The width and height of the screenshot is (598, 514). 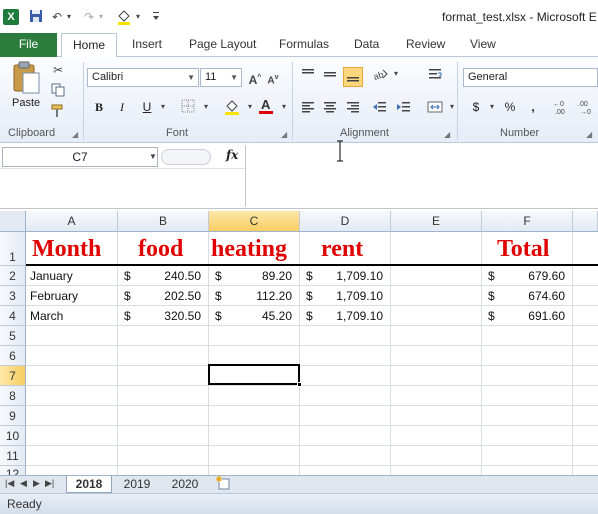 What do you see at coordinates (57, 17) in the screenshot?
I see `undo-icon: ↶` at bounding box center [57, 17].